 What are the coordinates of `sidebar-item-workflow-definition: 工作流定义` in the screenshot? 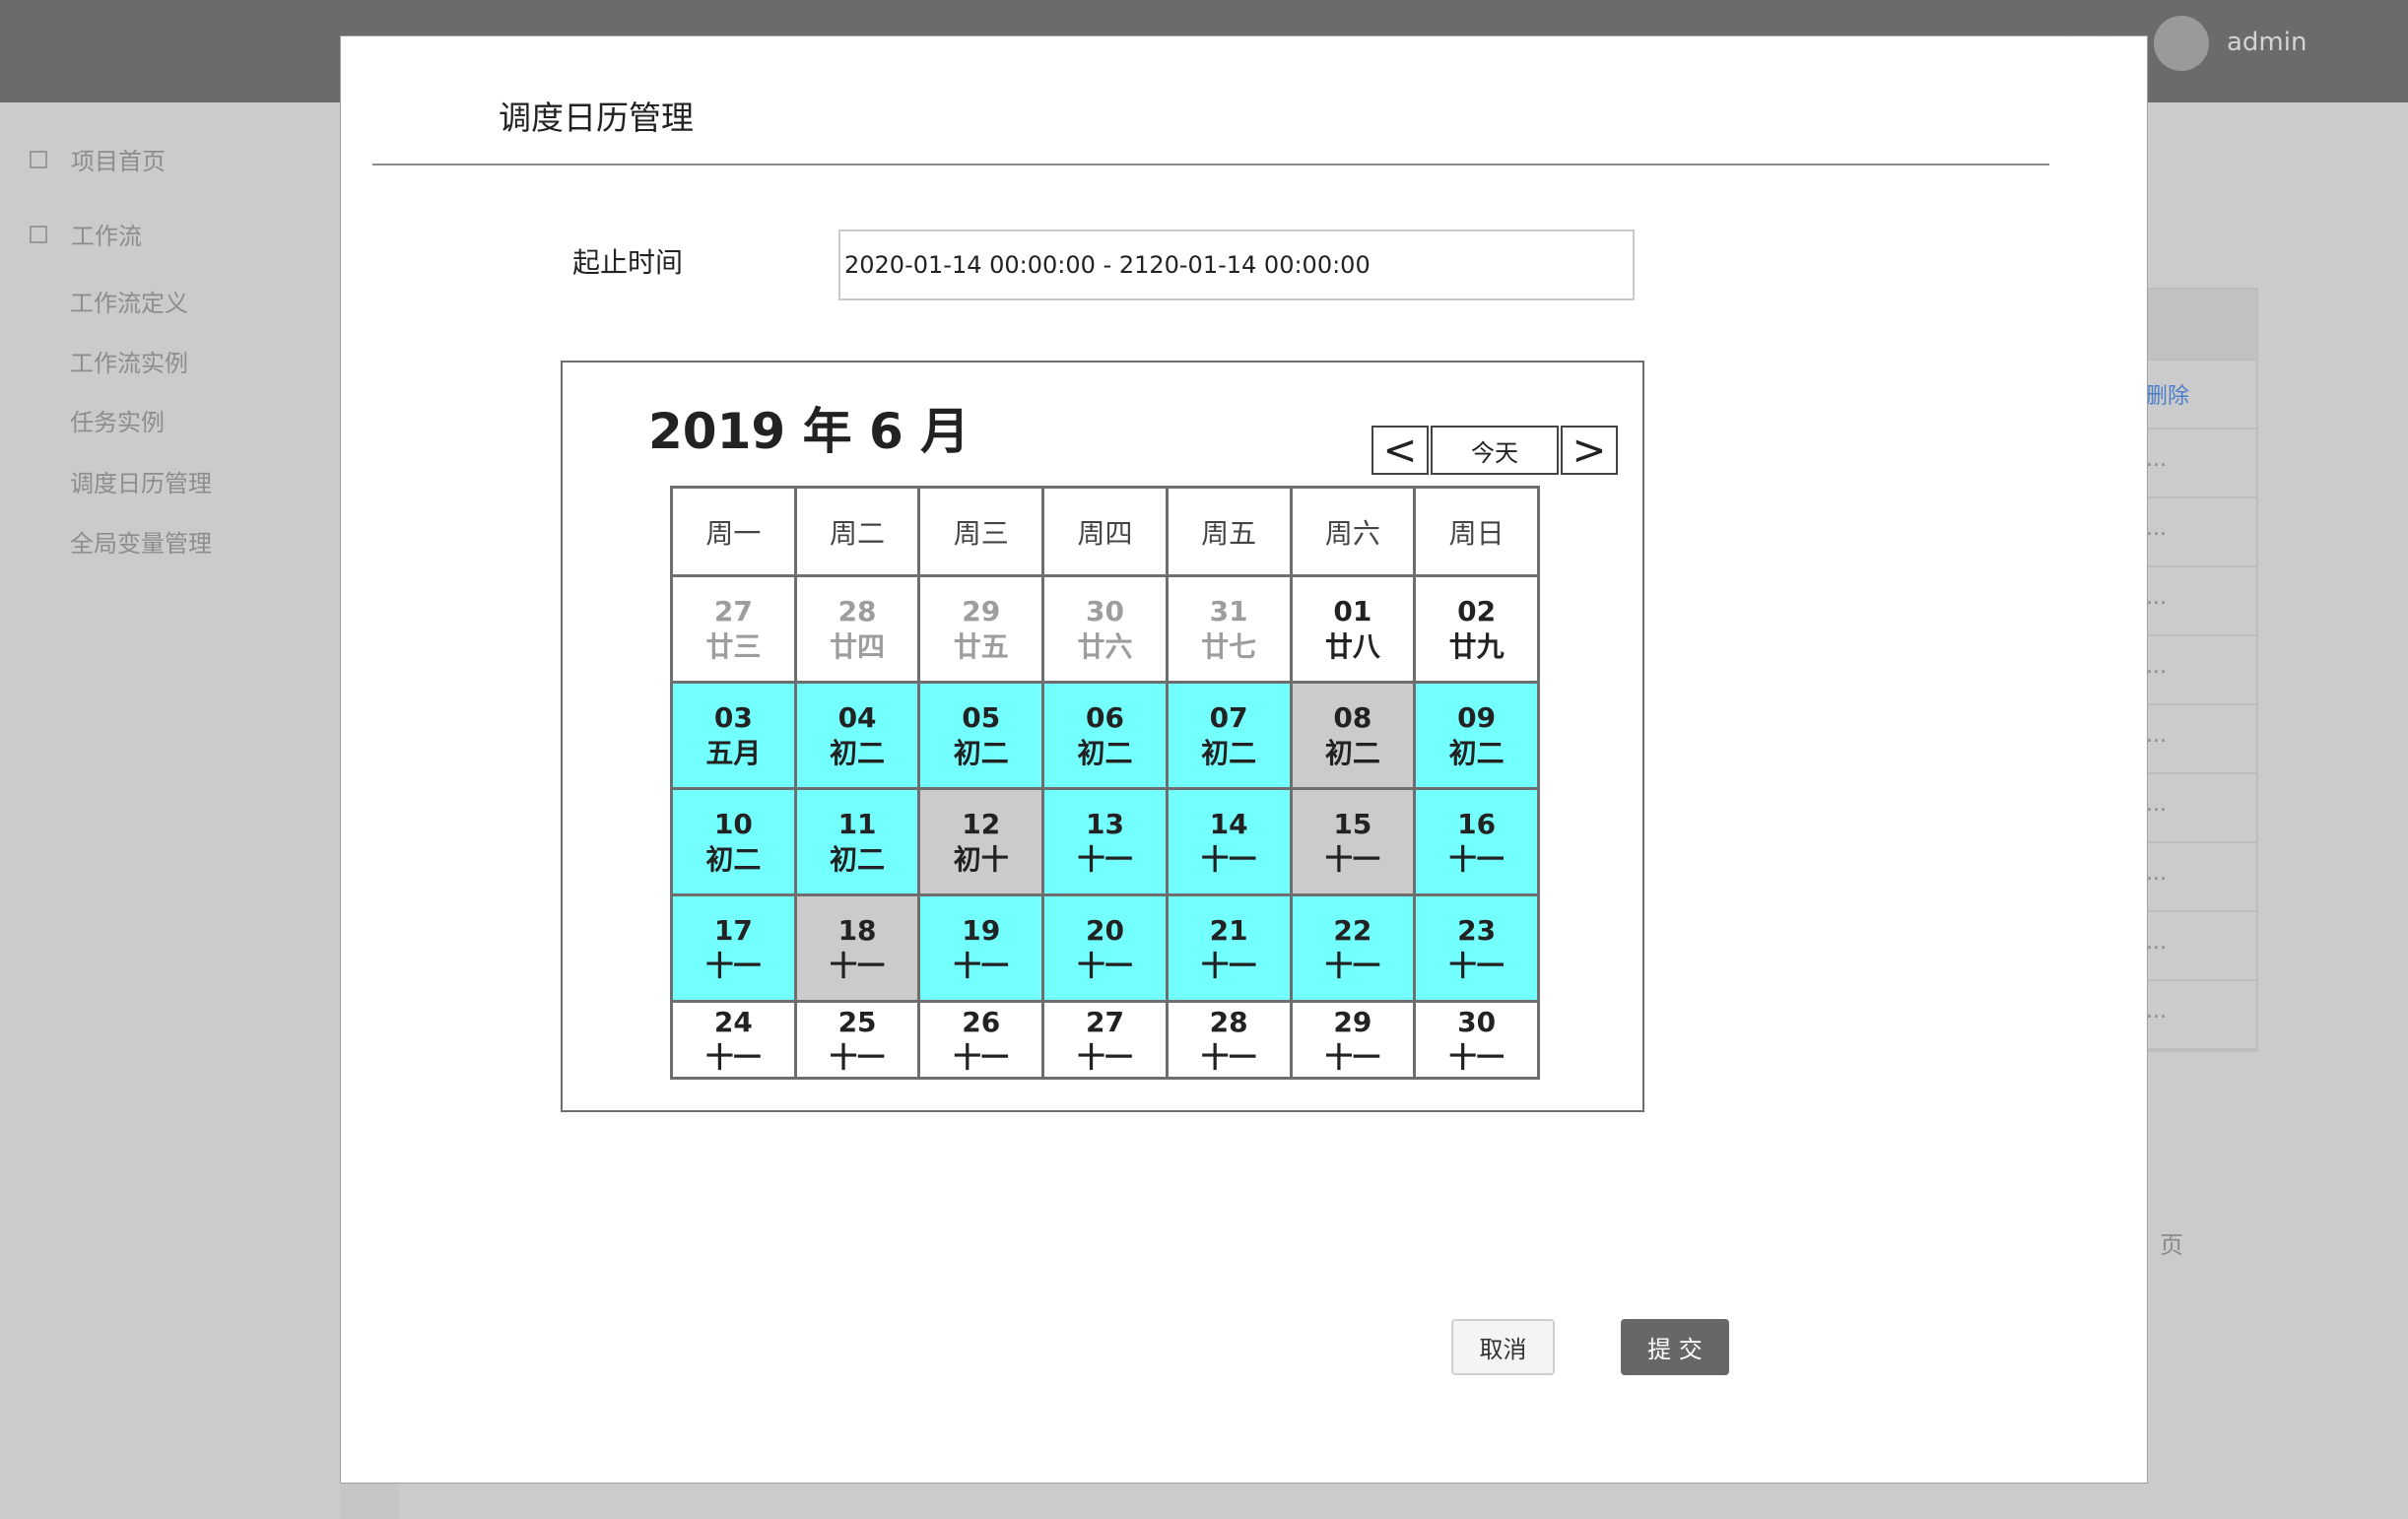 It's located at (129, 301).